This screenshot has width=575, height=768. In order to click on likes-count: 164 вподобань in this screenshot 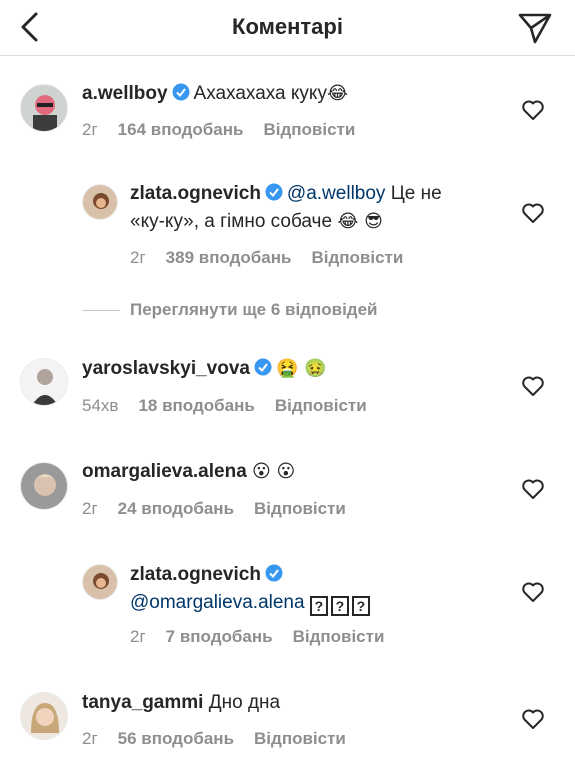, I will do `click(181, 129)`.